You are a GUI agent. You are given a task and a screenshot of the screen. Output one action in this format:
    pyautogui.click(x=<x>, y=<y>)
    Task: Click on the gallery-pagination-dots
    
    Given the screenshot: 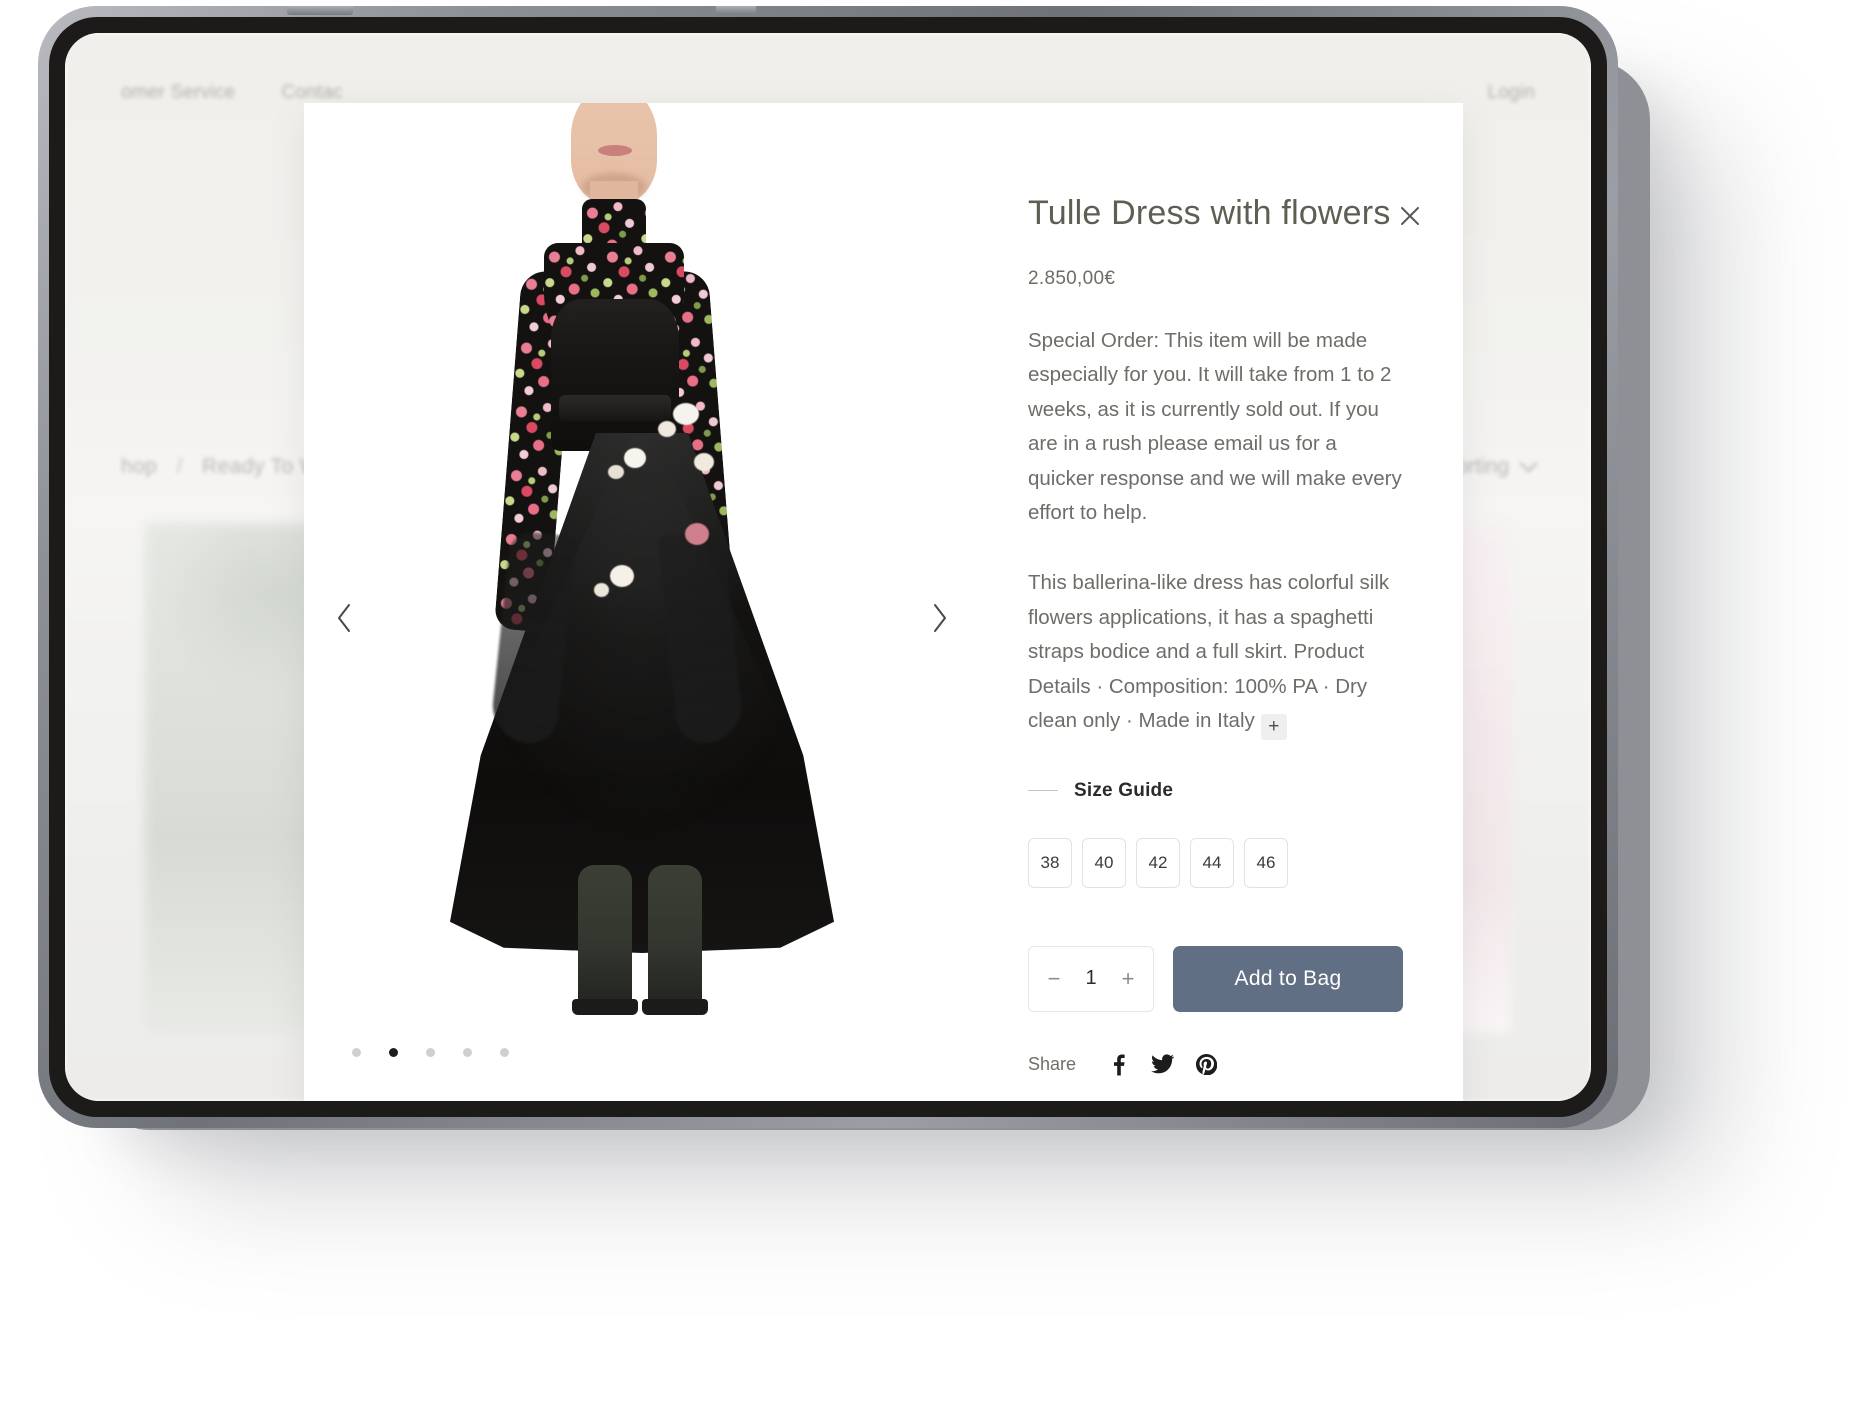 What is the action you would take?
    pyautogui.click(x=430, y=1052)
    